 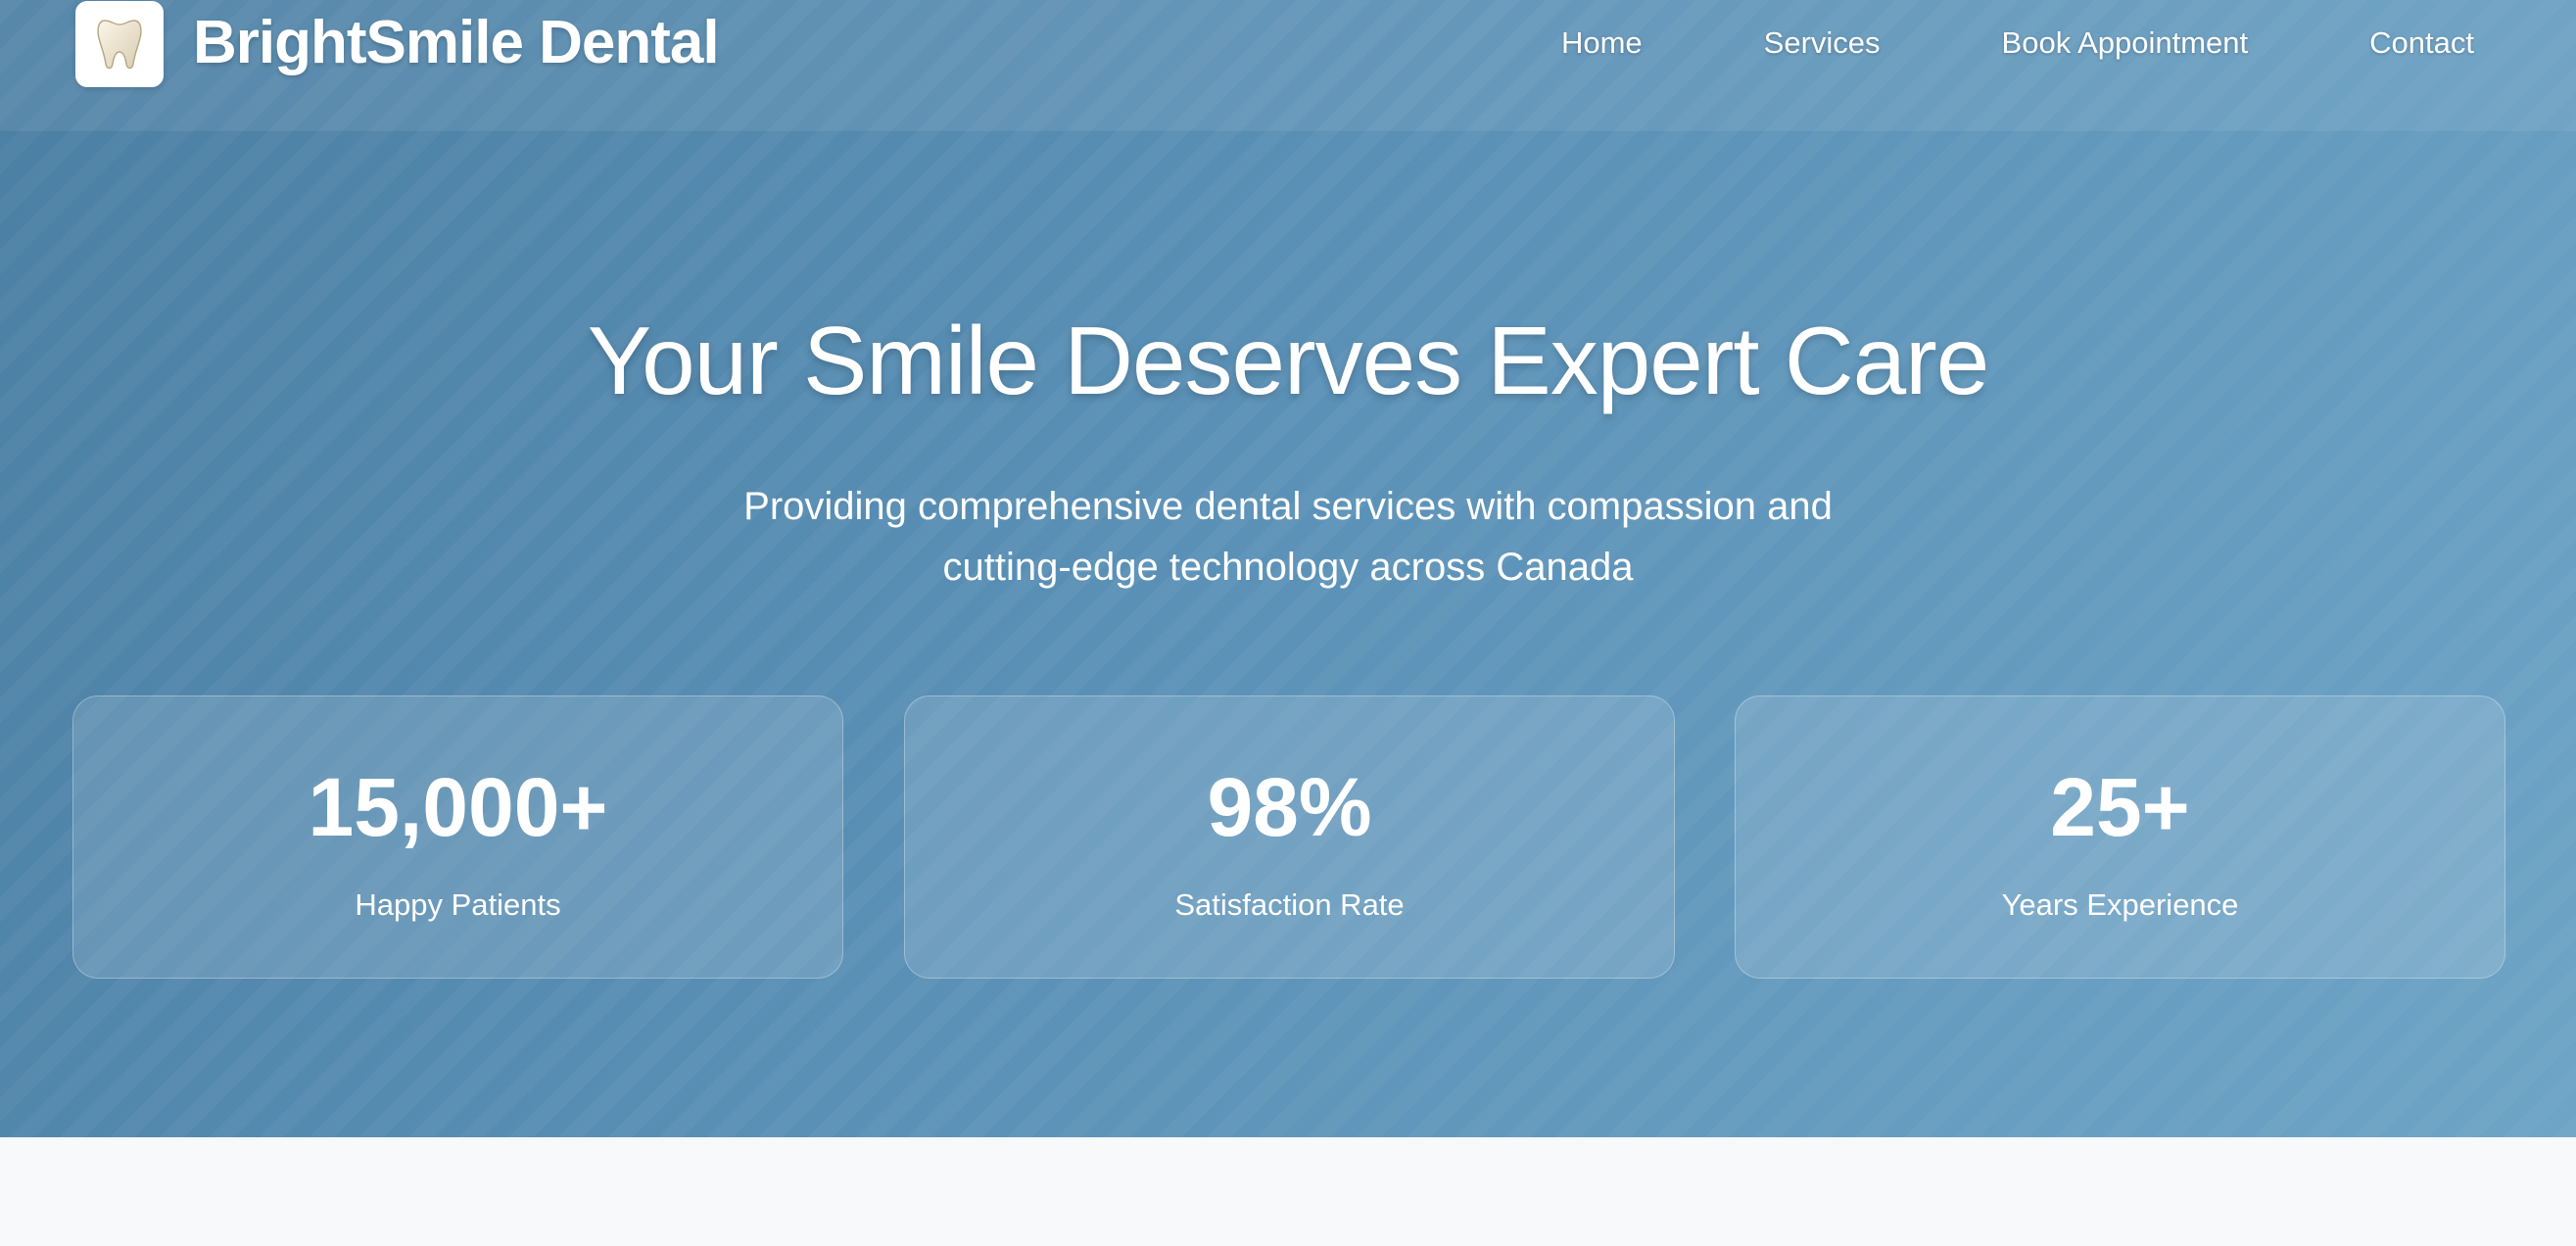 What do you see at coordinates (2120, 807) in the screenshot?
I see `stat-value: 25+` at bounding box center [2120, 807].